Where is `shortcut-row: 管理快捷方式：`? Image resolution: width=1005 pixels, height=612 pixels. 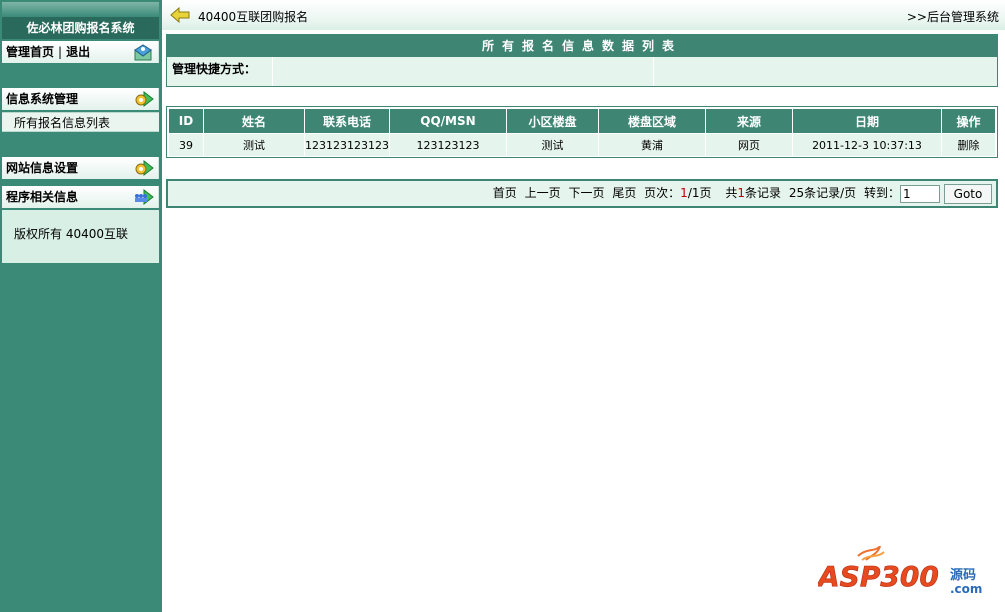 shortcut-row: 管理快捷方式： is located at coordinates (582, 71).